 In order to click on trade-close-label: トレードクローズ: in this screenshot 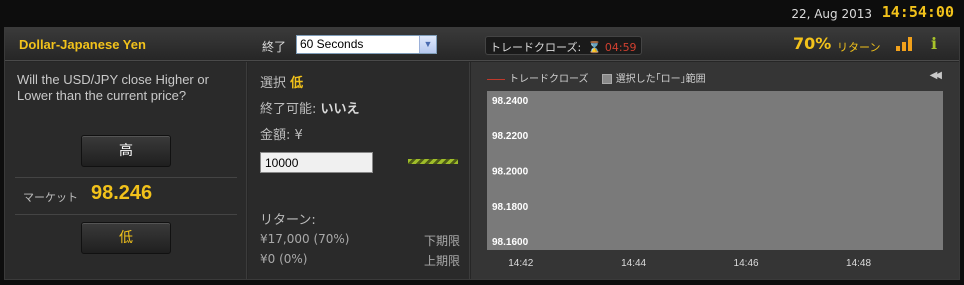, I will do `click(536, 47)`.